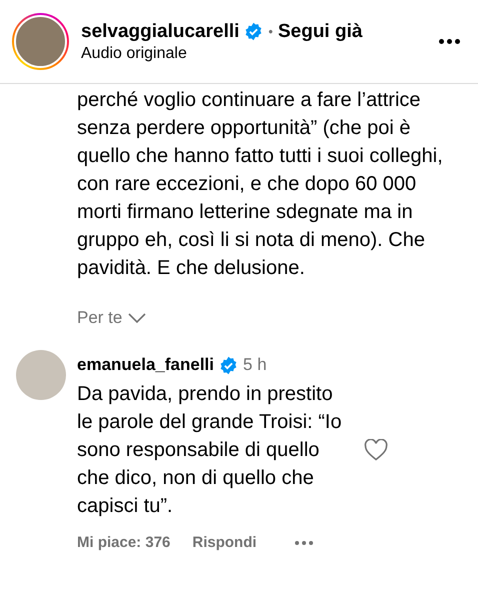 This screenshot has height=596, width=478. Describe the element at coordinates (320, 31) in the screenshot. I see `following-button: Segui già` at that location.